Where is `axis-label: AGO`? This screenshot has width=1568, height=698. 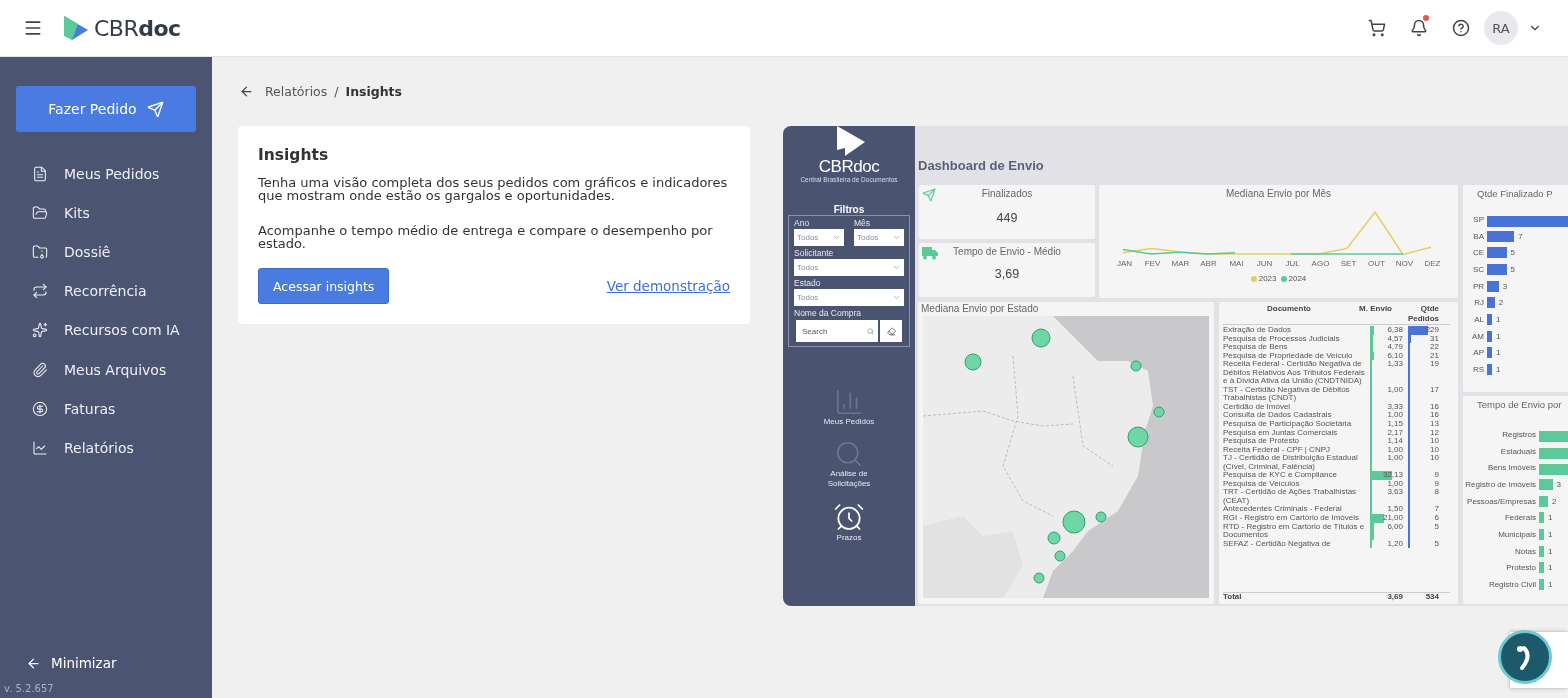 axis-label: AGO is located at coordinates (1320, 263).